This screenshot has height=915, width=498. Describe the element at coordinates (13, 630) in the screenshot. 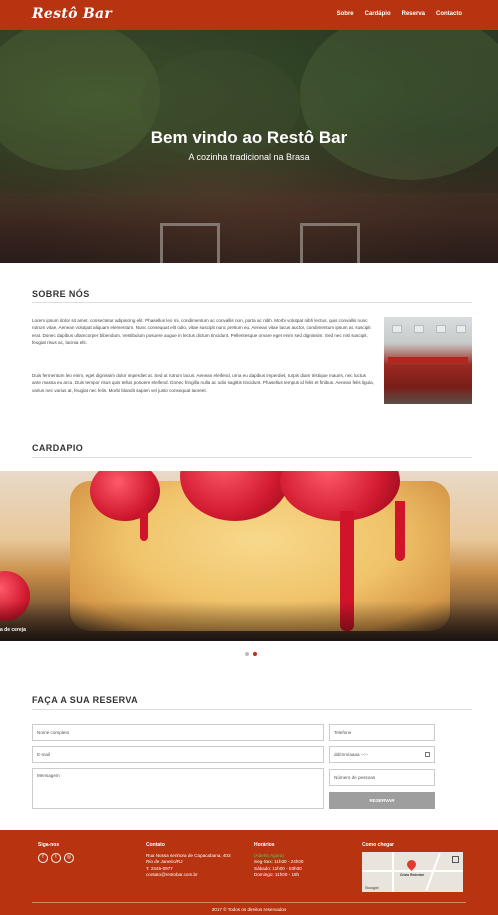

I see `slide-caption: a de cereja` at that location.